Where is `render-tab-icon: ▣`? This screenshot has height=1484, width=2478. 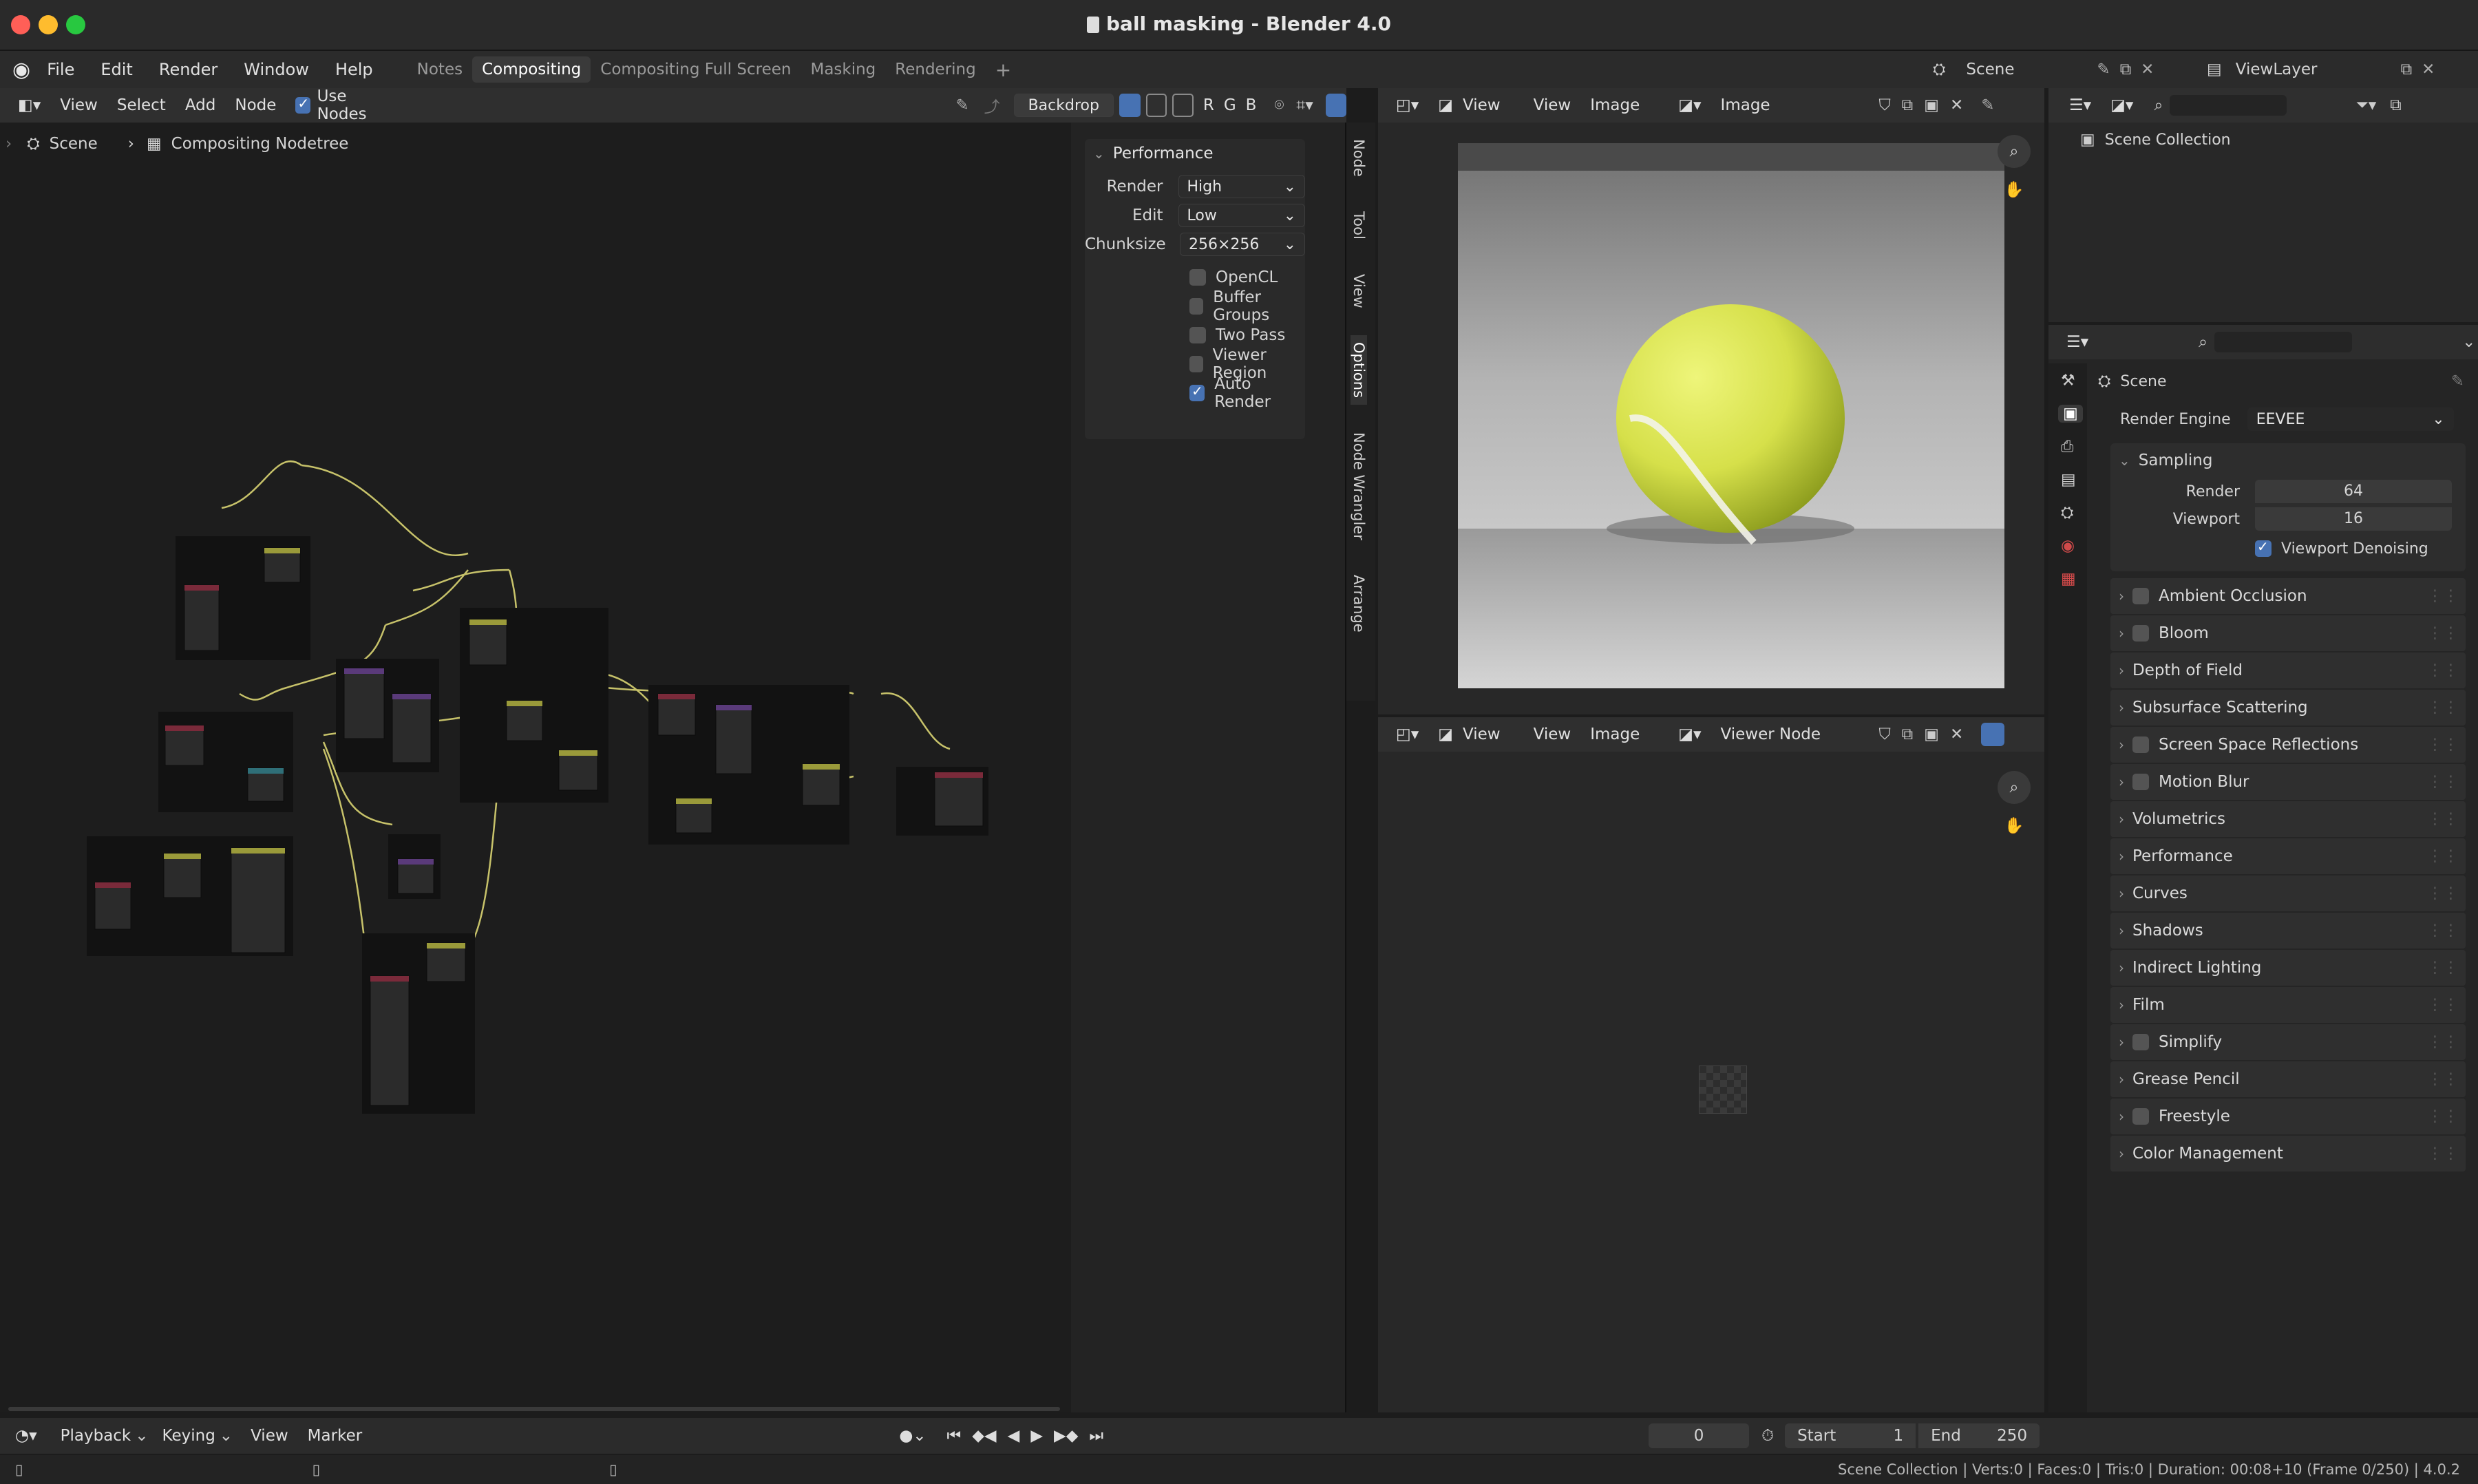
render-tab-icon: ▣ is located at coordinates (2071, 414).